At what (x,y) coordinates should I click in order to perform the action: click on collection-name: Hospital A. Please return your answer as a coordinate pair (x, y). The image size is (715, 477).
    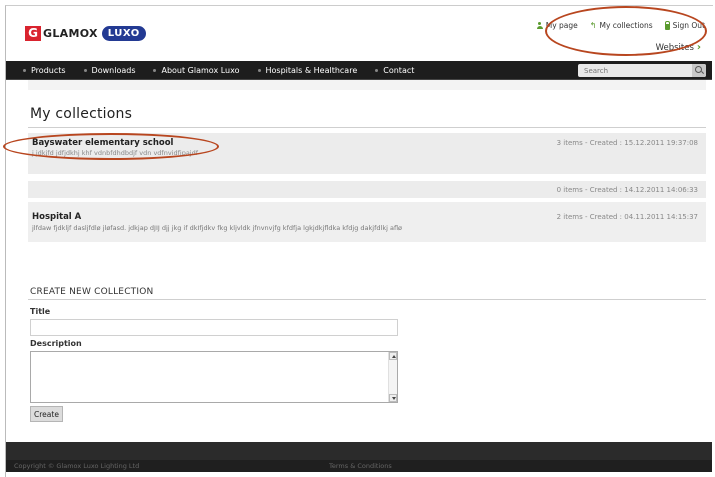
    Looking at the image, I should click on (56, 217).